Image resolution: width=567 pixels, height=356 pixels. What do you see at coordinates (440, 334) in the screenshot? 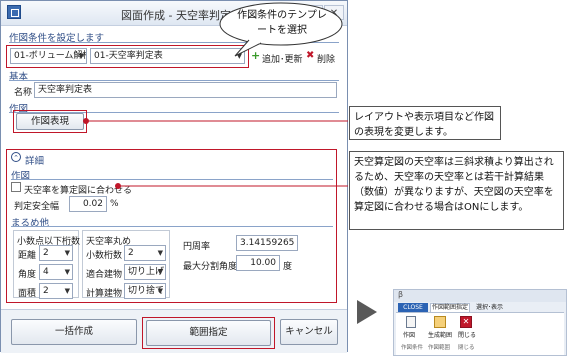
I see `ribbon-generate-range-button: 生成範囲` at bounding box center [440, 334].